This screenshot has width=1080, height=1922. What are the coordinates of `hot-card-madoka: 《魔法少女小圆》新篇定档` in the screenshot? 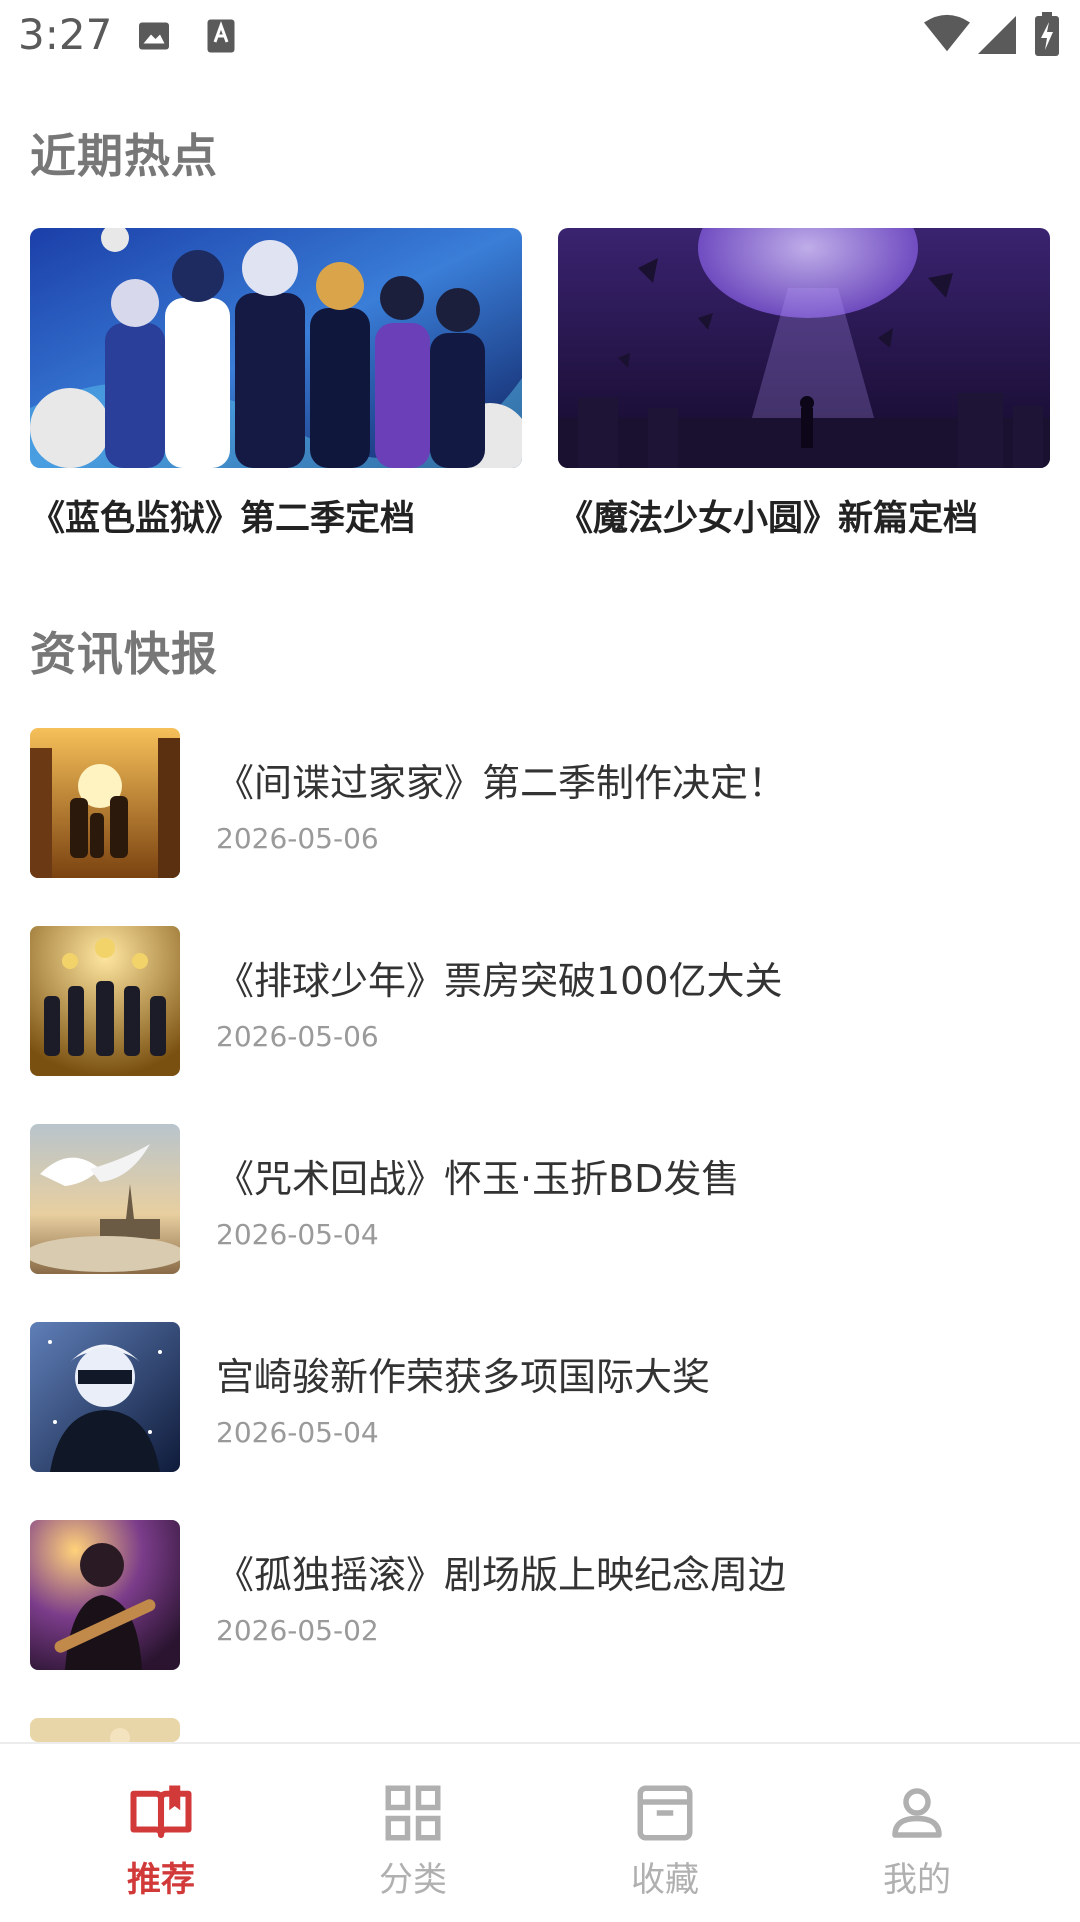 It's located at (804, 384).